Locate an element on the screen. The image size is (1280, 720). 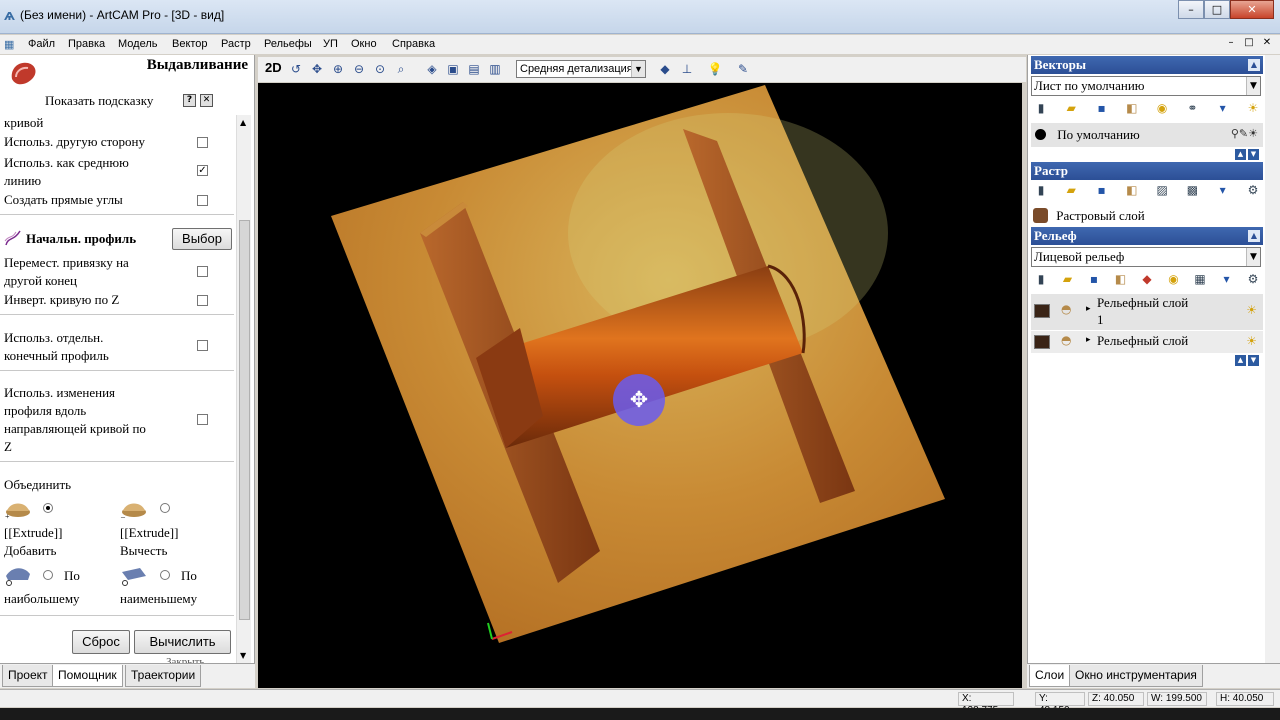
document-icon: ▦ is located at coordinates (9, 44).